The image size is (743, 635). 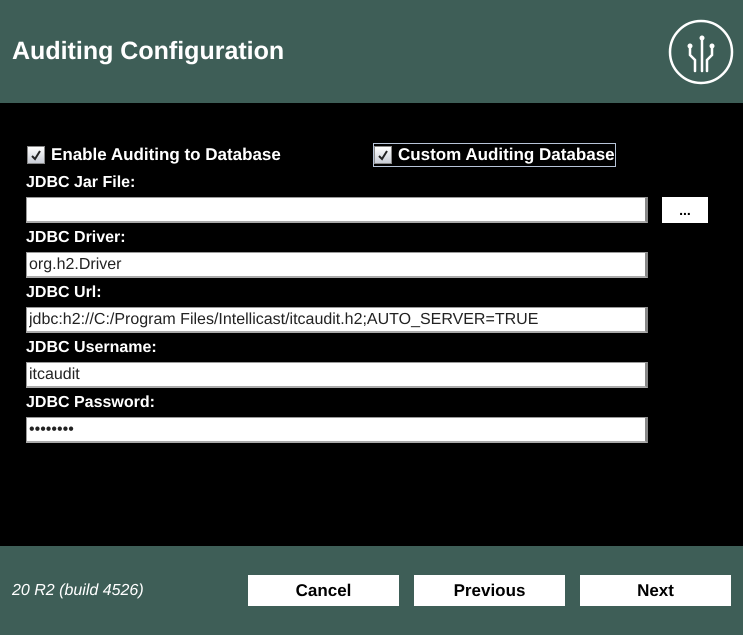 What do you see at coordinates (323, 590) in the screenshot?
I see `footer-button: Cancel` at bounding box center [323, 590].